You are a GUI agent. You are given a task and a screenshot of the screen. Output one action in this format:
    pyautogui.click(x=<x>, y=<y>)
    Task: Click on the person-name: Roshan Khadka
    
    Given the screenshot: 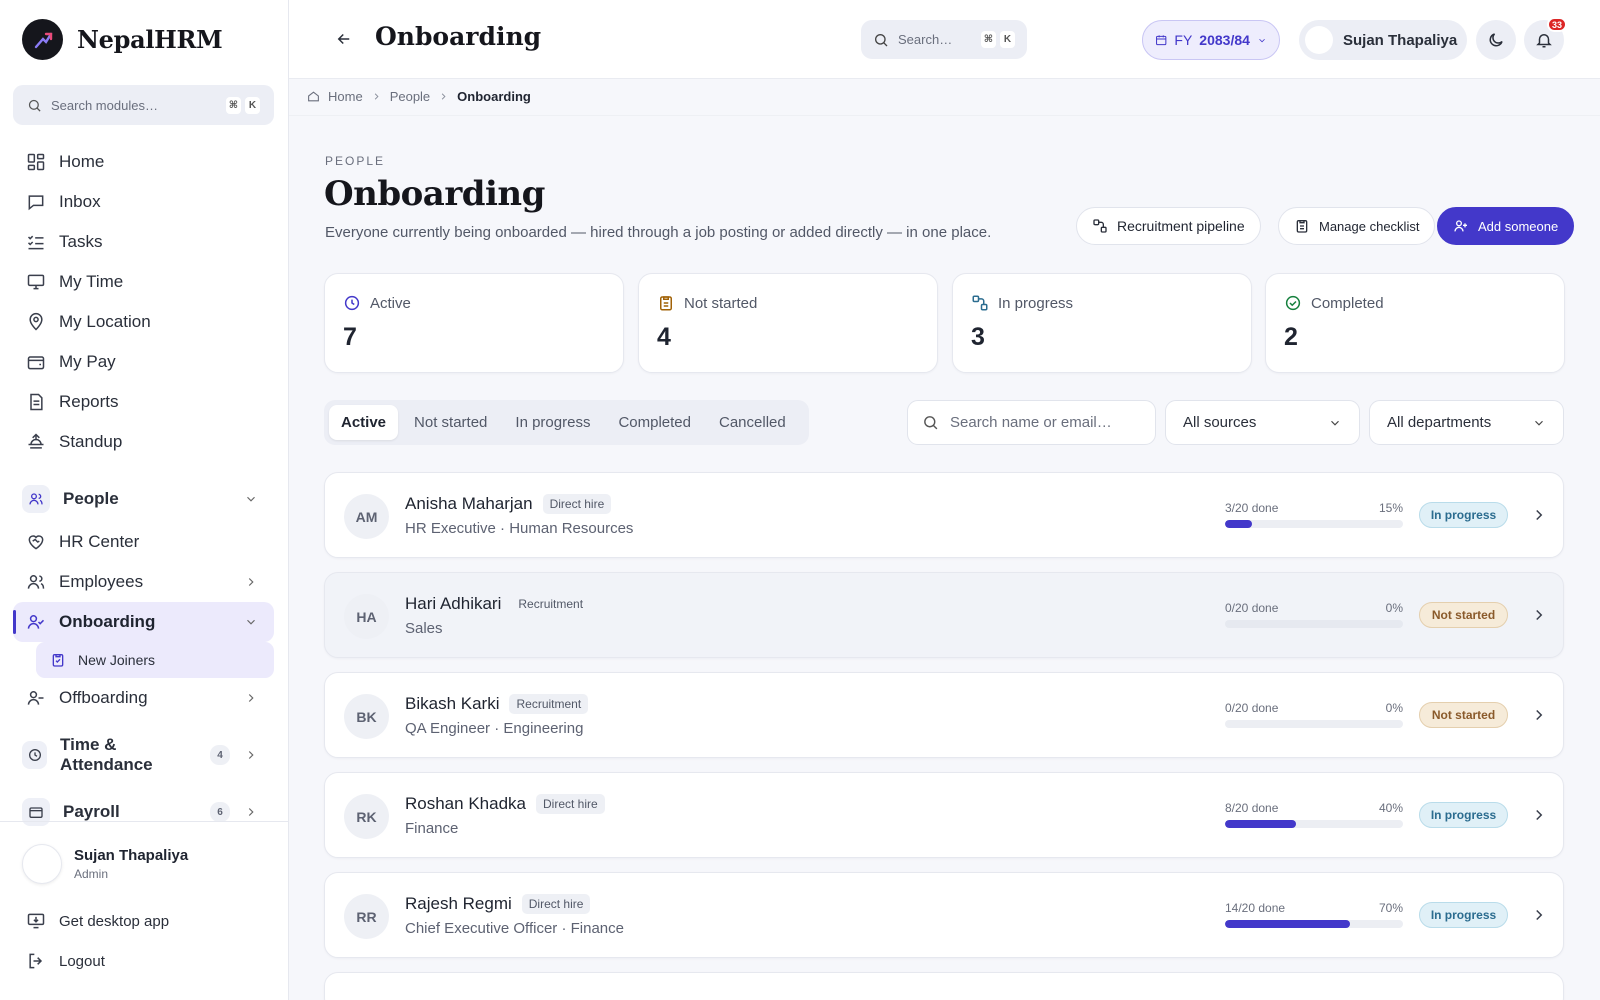 What is the action you would take?
    pyautogui.click(x=465, y=803)
    